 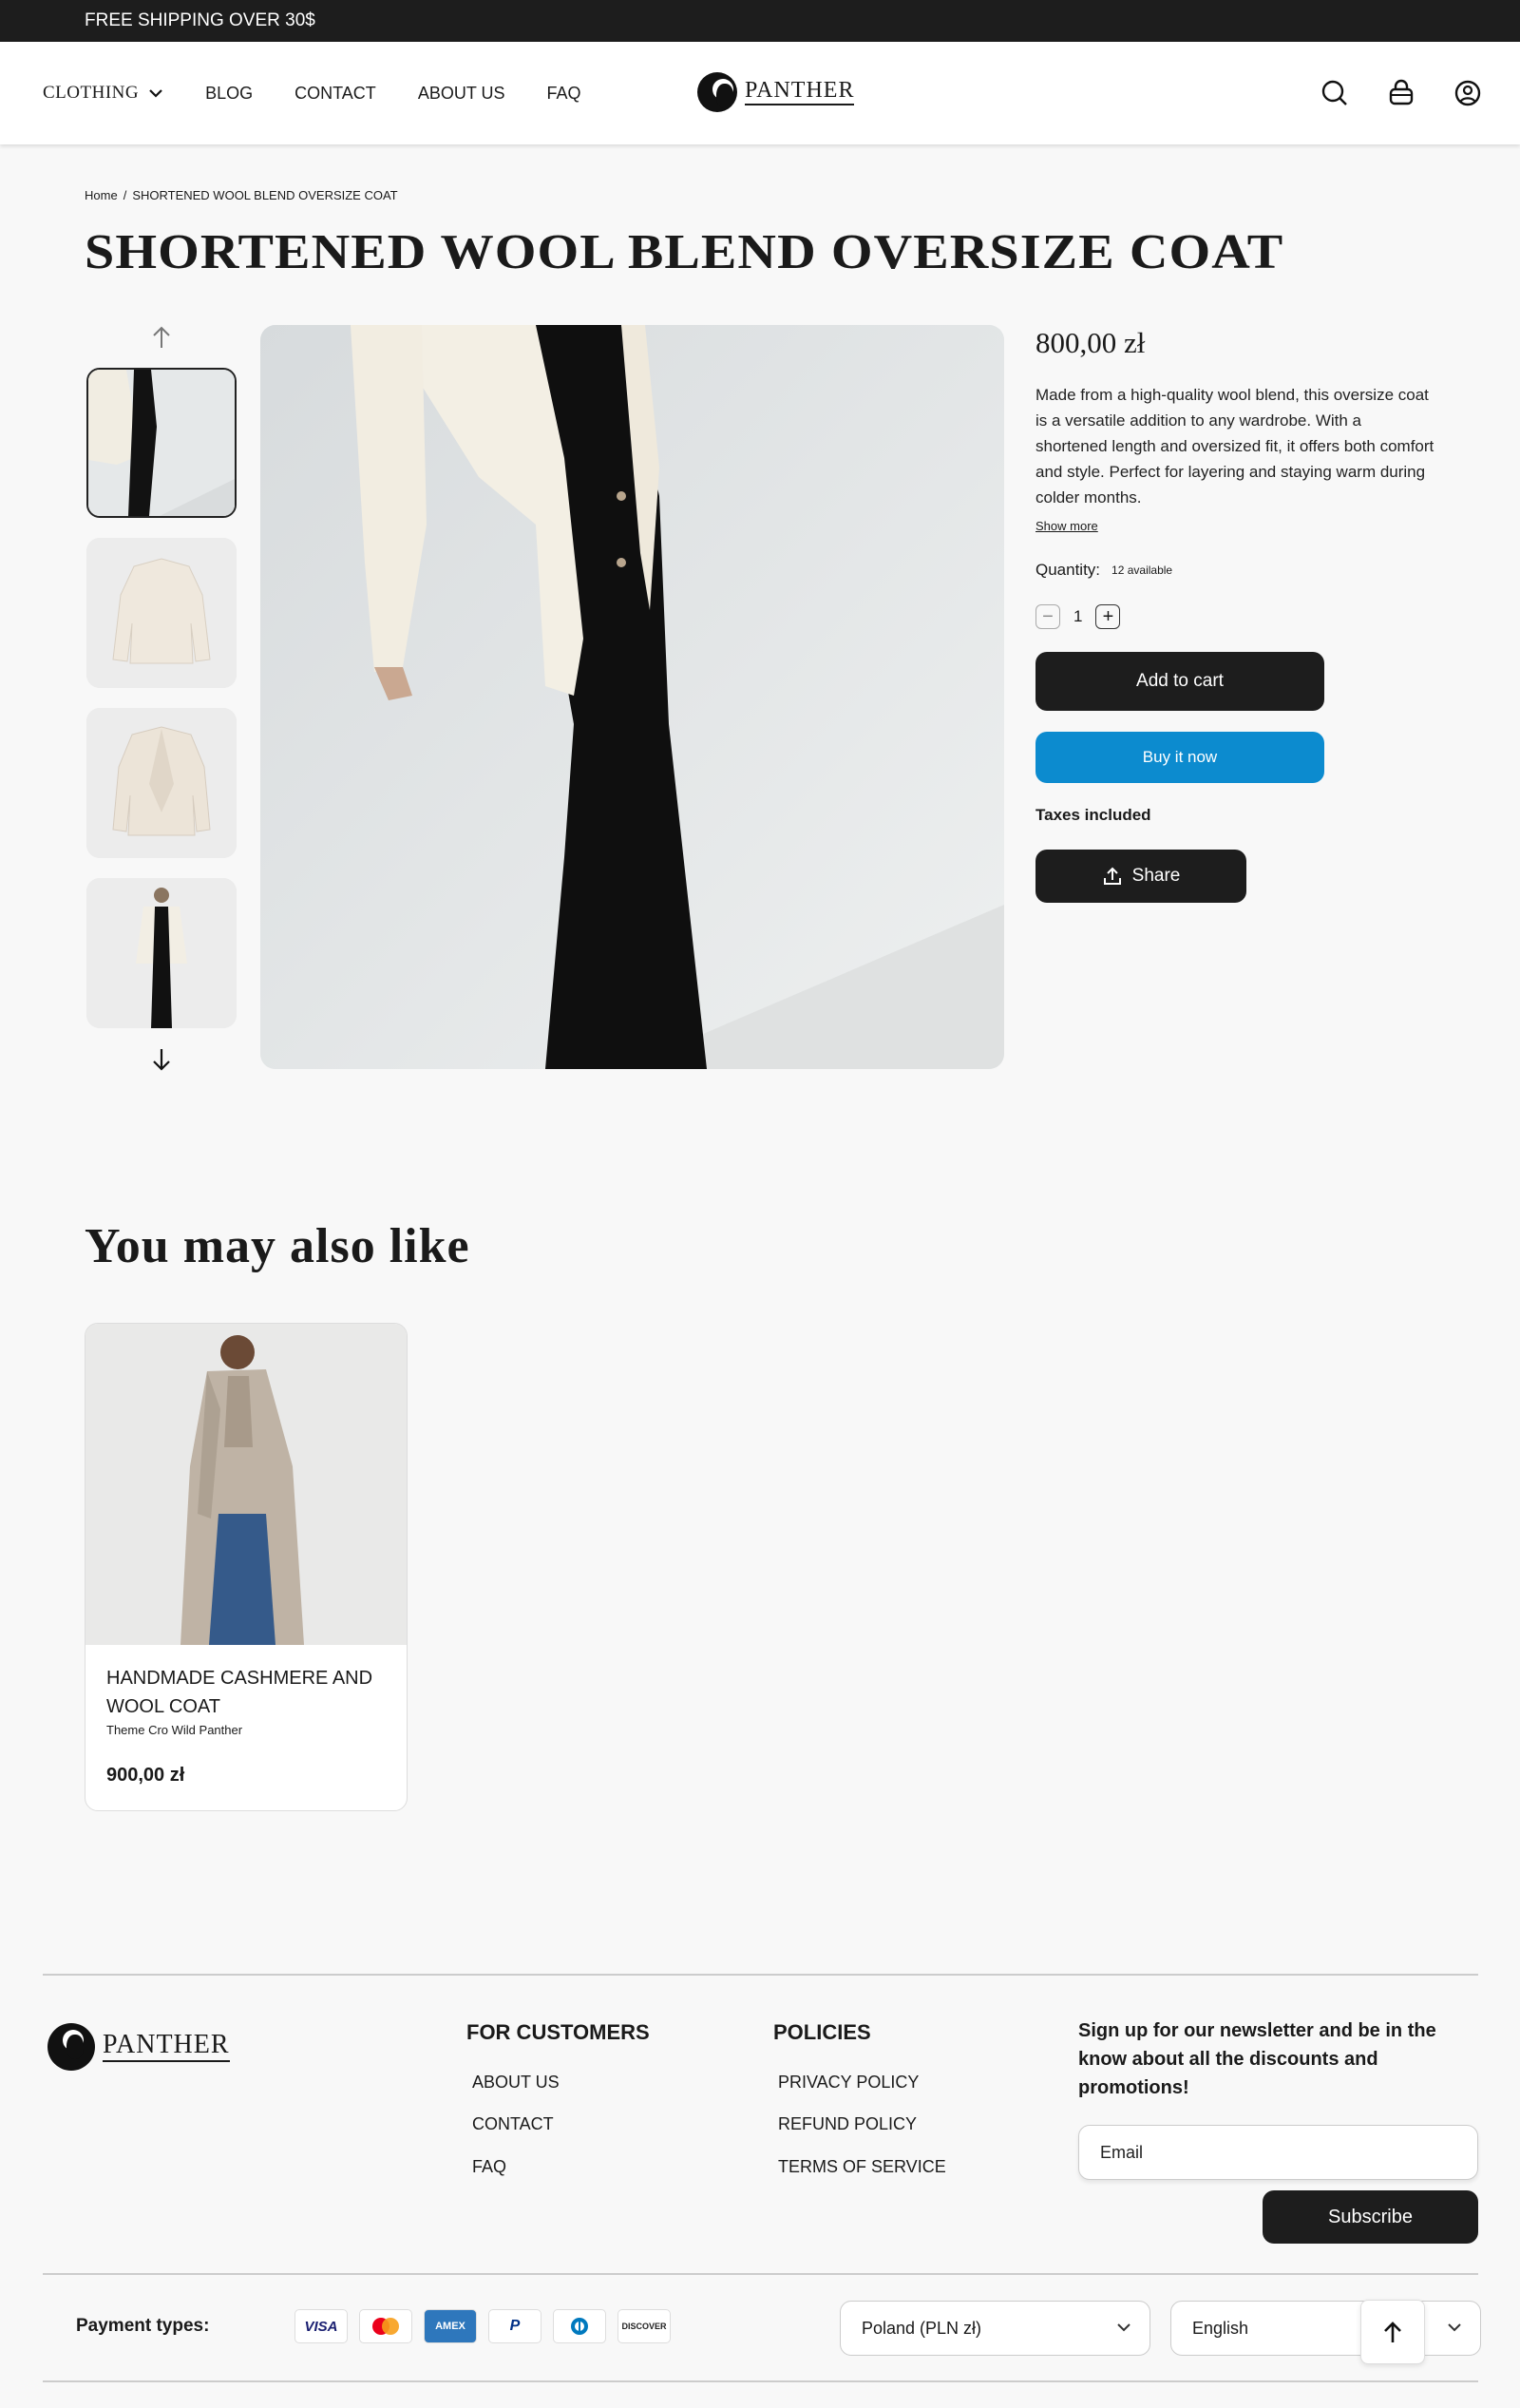 I want to click on announcement-bar: FREE SHIPPING OVER 30$, so click(x=760, y=21).